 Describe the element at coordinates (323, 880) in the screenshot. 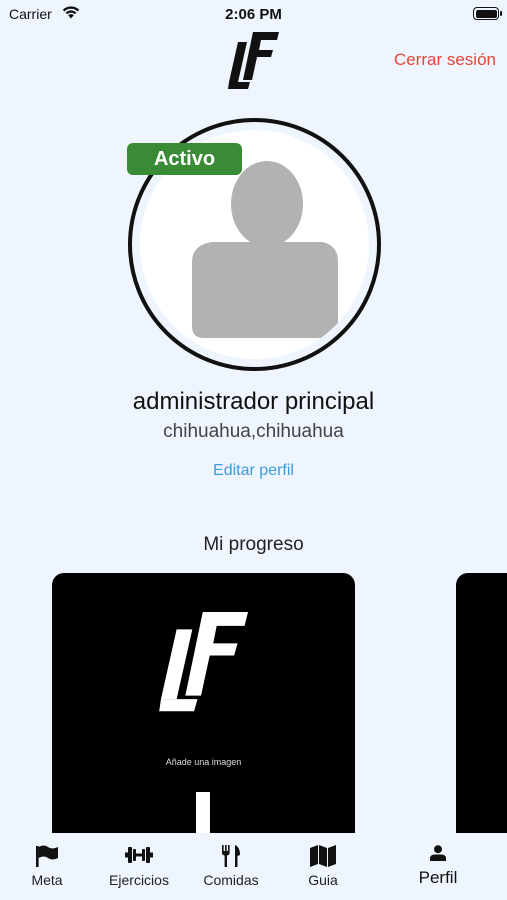

I see `tab-label: Guia` at that location.